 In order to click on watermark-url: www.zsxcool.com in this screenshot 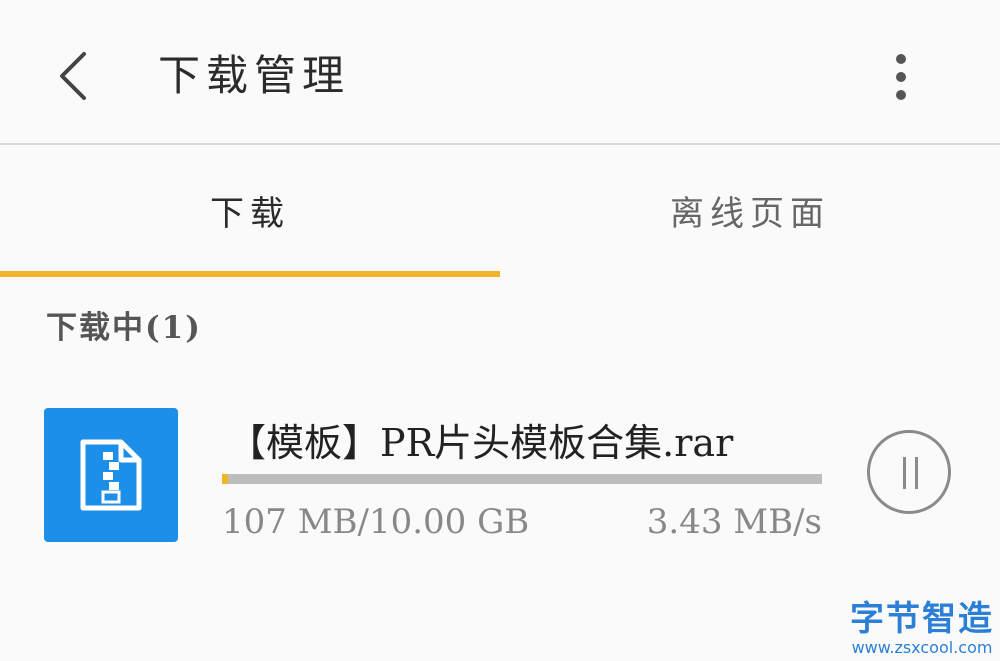, I will do `click(922, 647)`.